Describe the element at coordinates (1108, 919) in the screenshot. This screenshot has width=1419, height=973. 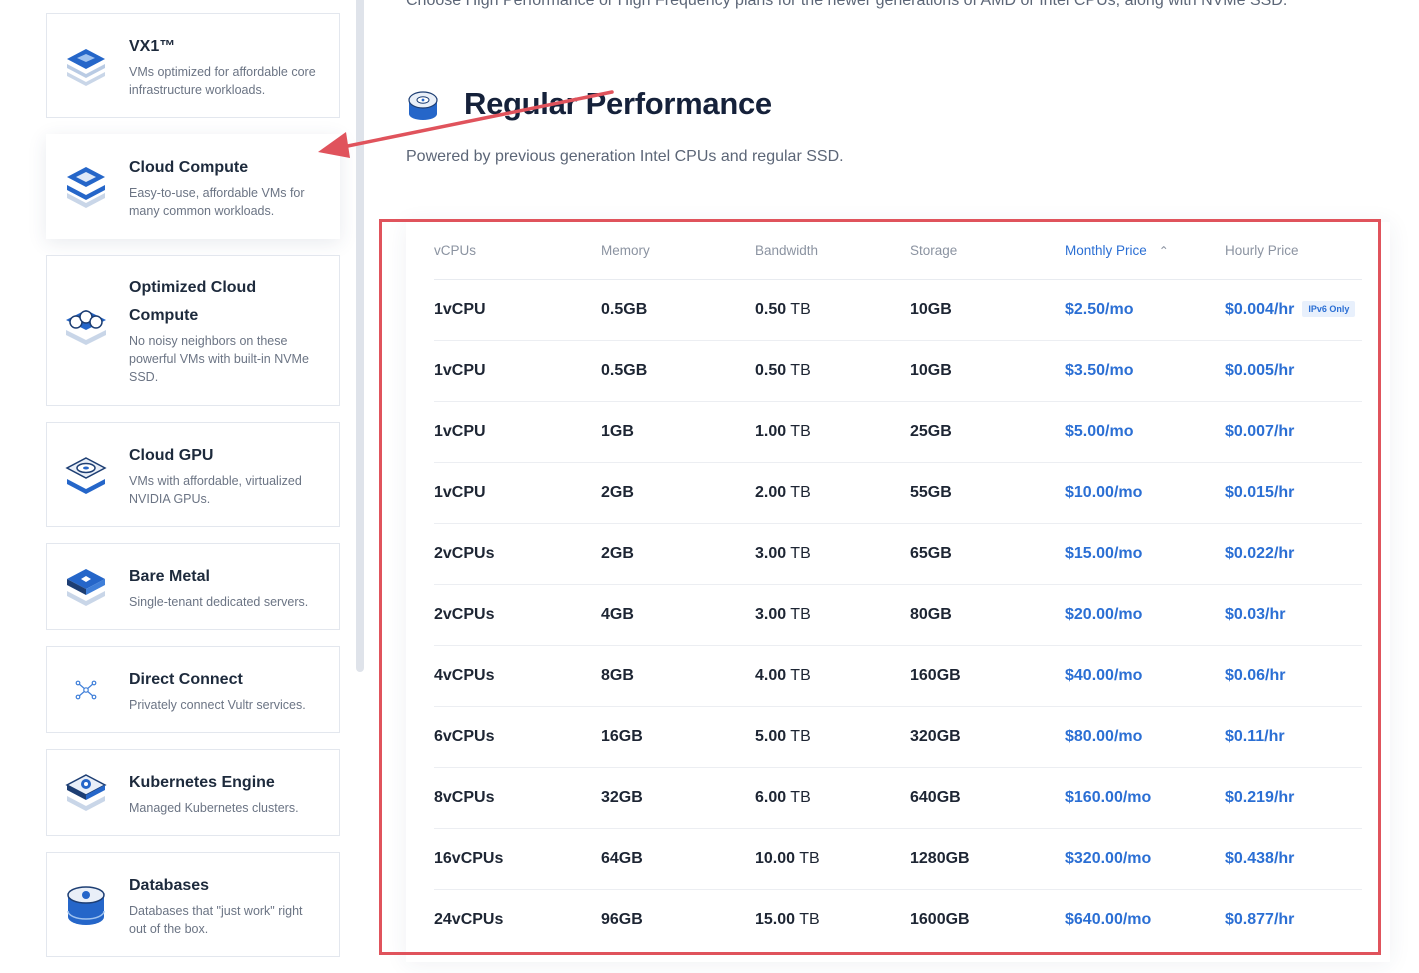
I see `cell-monthly-price: $640.00/mo` at that location.